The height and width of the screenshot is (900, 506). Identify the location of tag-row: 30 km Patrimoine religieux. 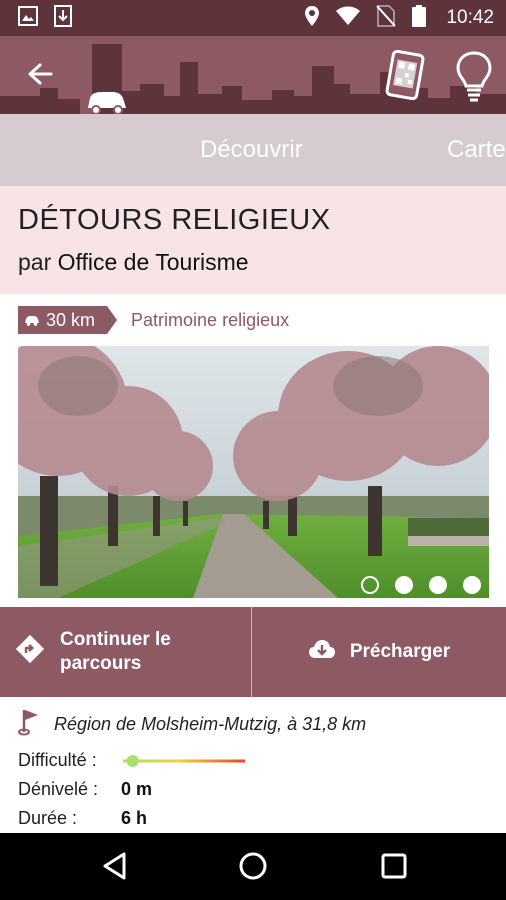
(153, 320).